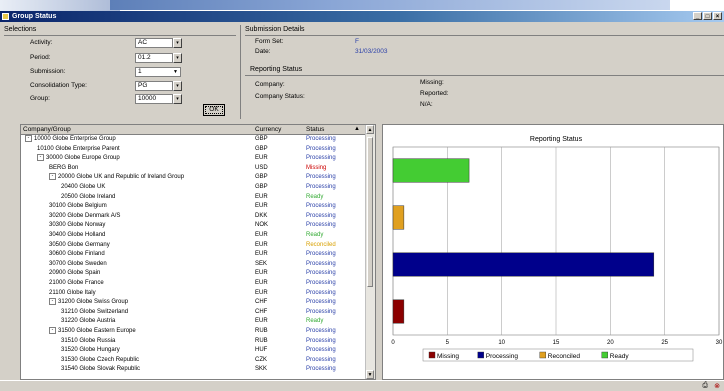 This screenshot has width=724, height=391. I want to click on x-tick-label: 30, so click(719, 343).